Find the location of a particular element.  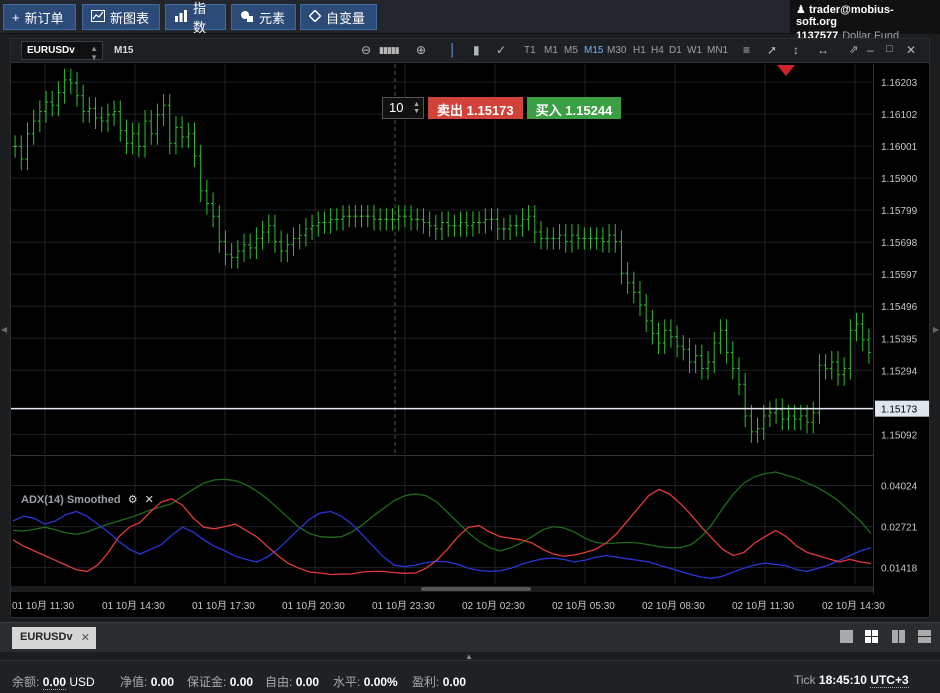

timezone-select: UTC+3 is located at coordinates (889, 680).